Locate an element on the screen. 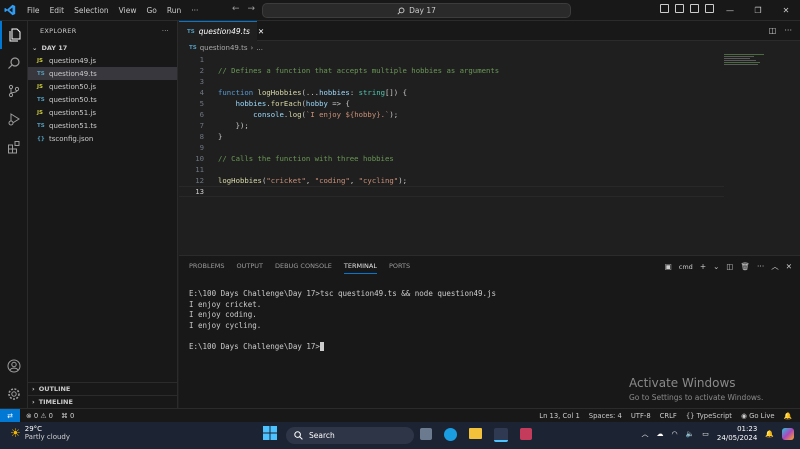 Image resolution: width=800 pixels, height=449 pixels. folder-day-17: ⌄ DAY 17 is located at coordinates (102, 47).